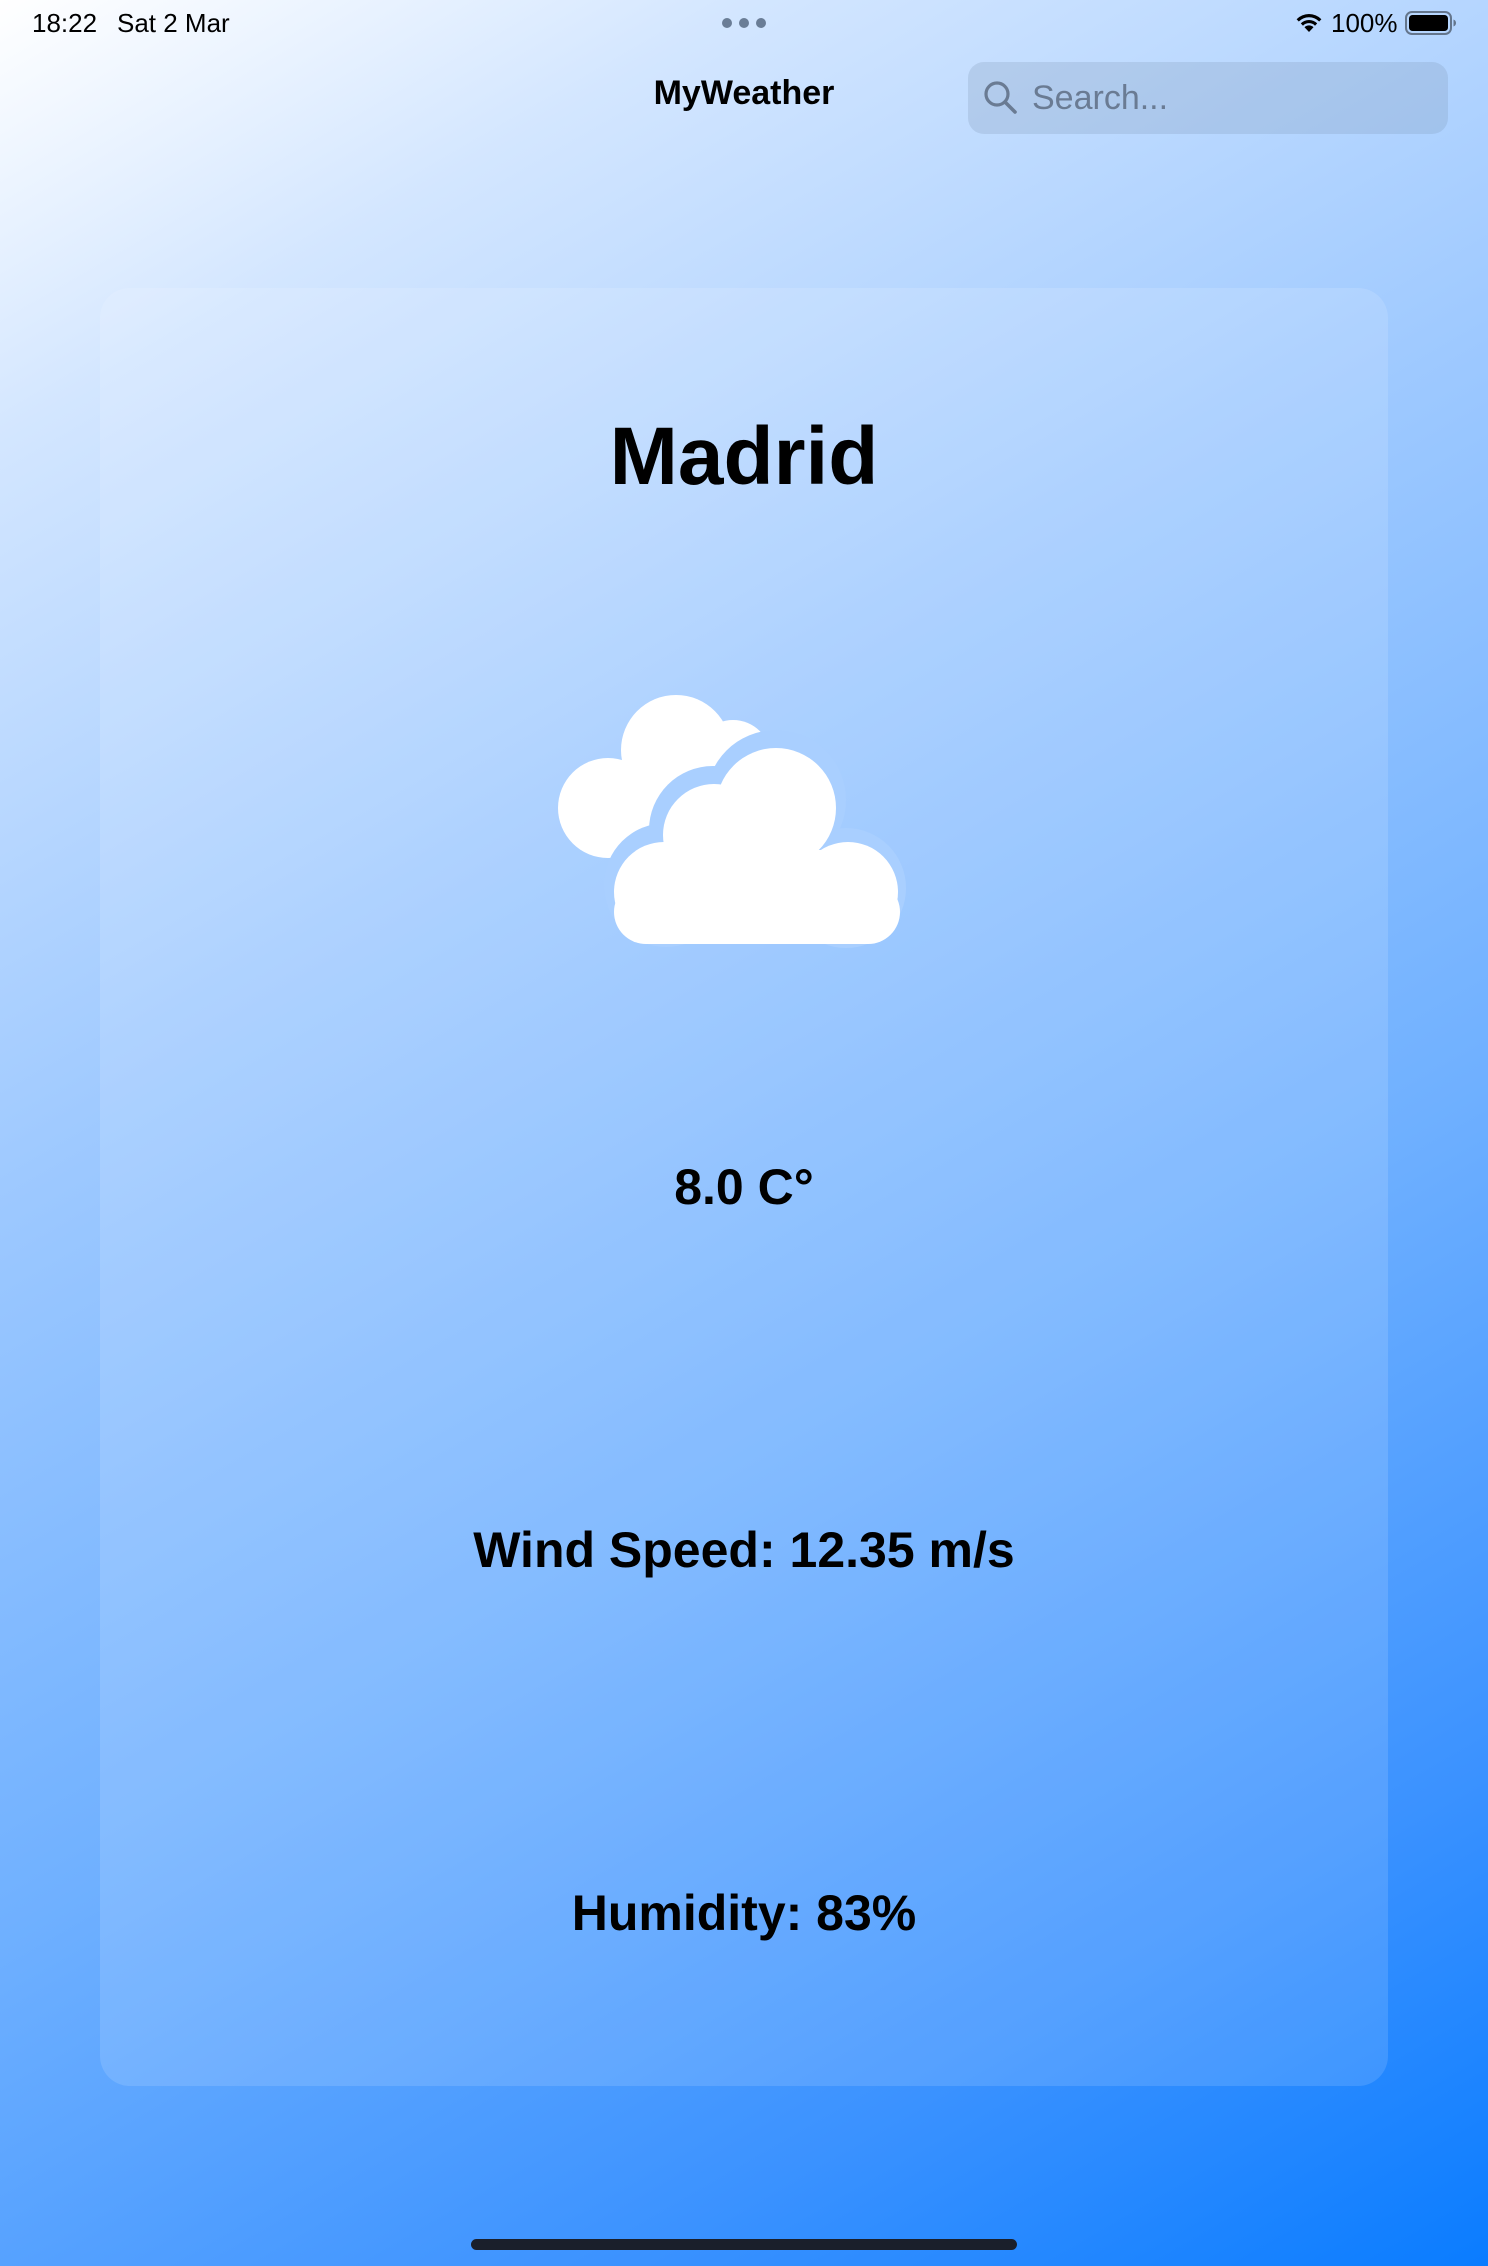  Describe the element at coordinates (744, 1913) in the screenshot. I see `humidity-value: Humidity: 83%` at that location.